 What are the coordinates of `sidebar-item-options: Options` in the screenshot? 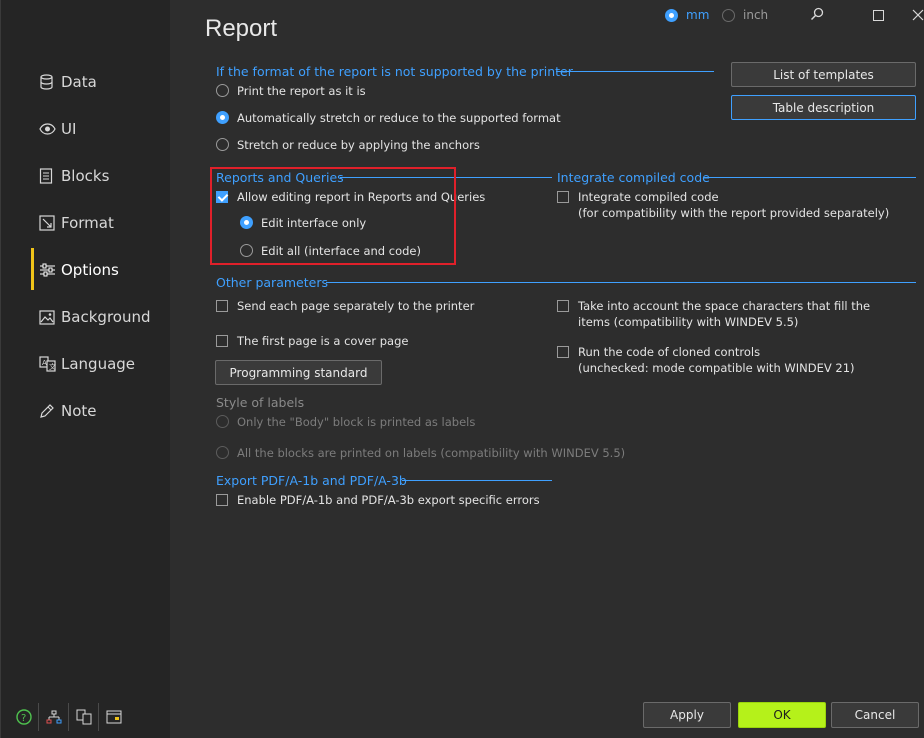 It's located at (79, 270).